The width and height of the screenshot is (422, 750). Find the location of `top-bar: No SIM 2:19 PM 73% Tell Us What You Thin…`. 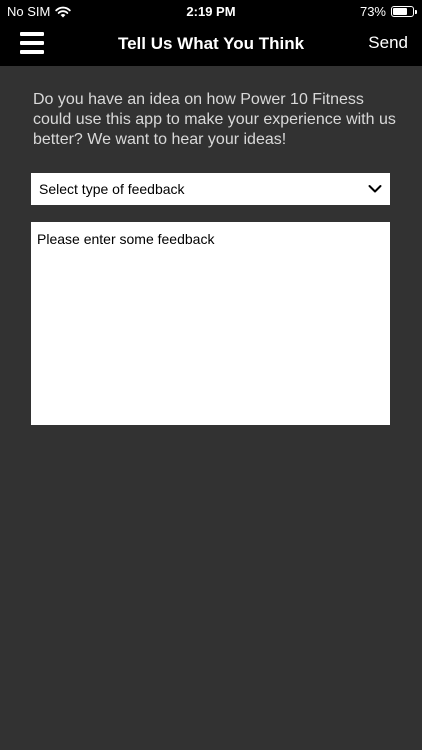

top-bar: No SIM 2:19 PM 73% Tell Us What You Thin… is located at coordinates (211, 33).